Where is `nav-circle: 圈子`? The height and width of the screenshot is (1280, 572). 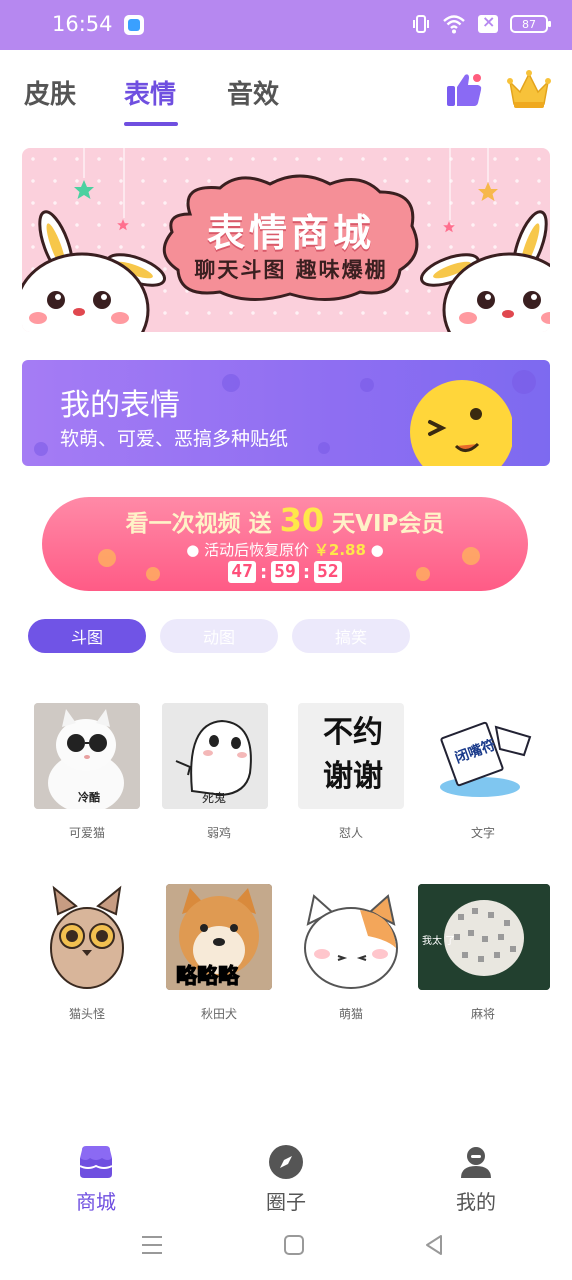 nav-circle: 圈子 is located at coordinates (286, 1179).